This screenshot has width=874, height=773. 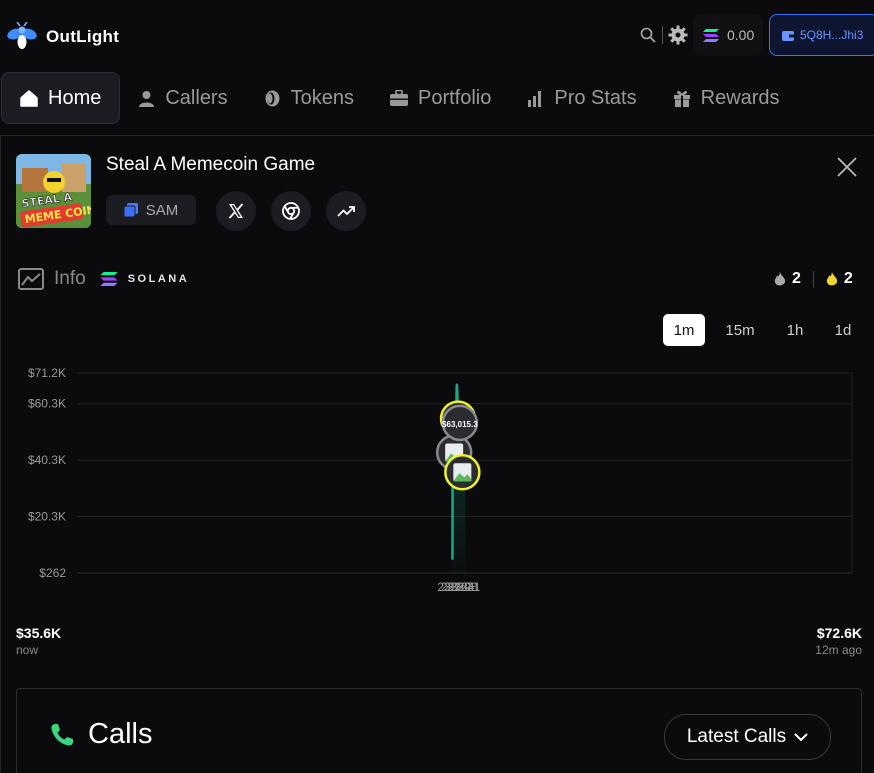 I want to click on y-tick-label: $71.2K, so click(x=47, y=373).